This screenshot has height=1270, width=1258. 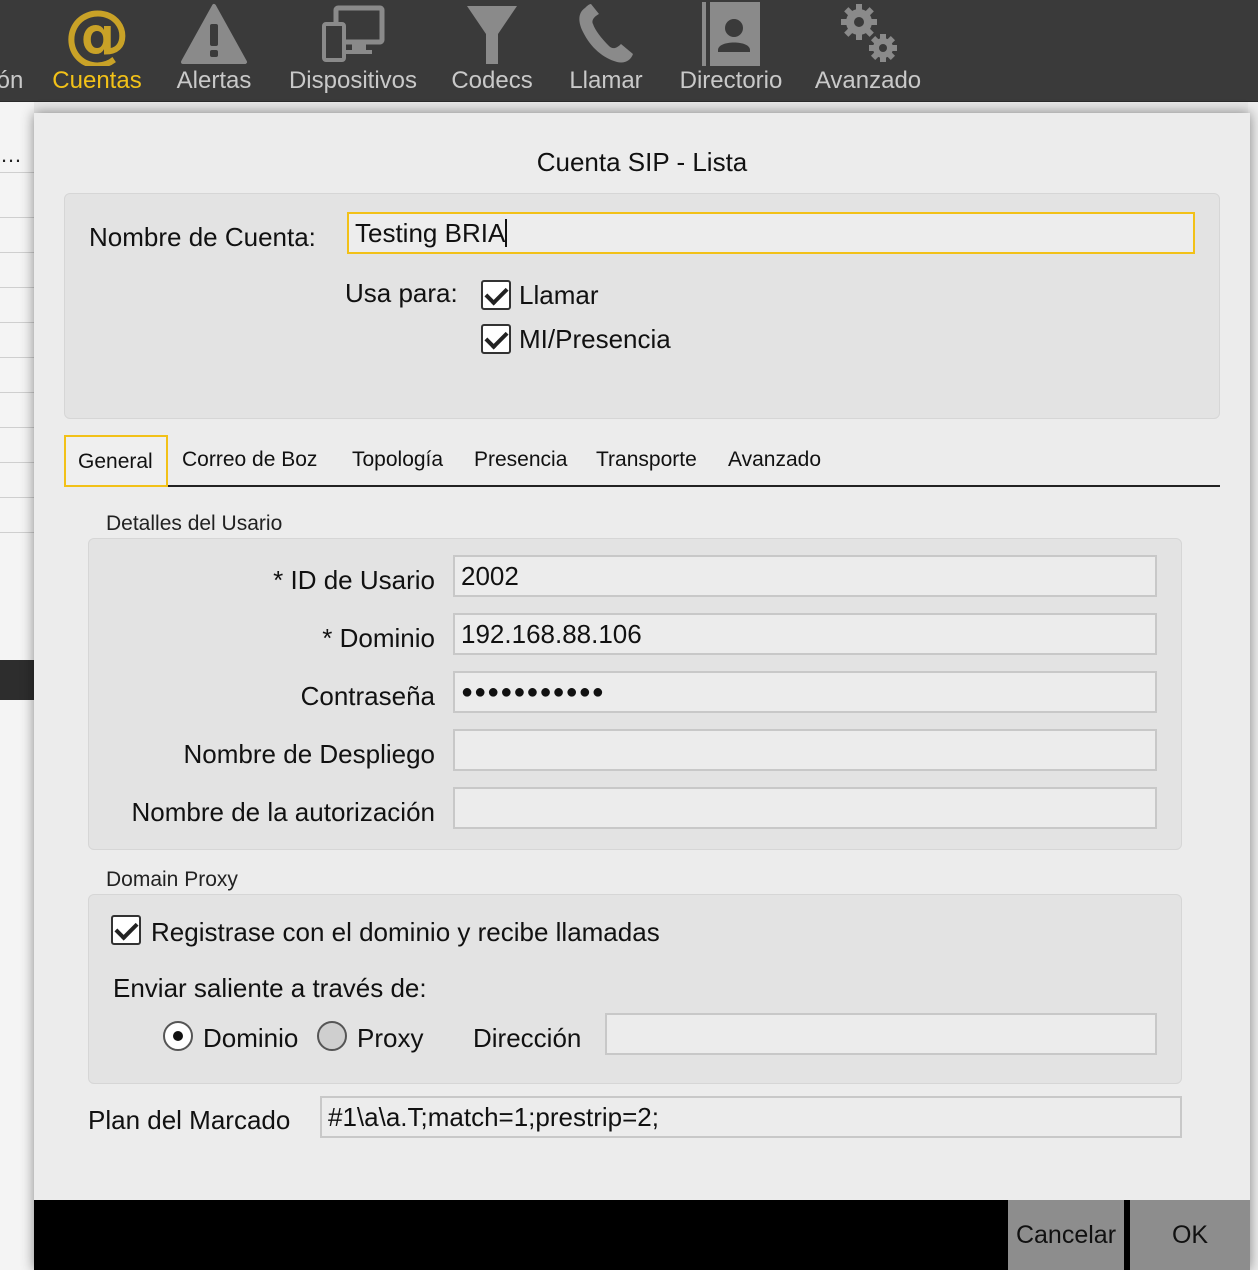 I want to click on domain-field: 192.168.88.106, so click(x=805, y=634).